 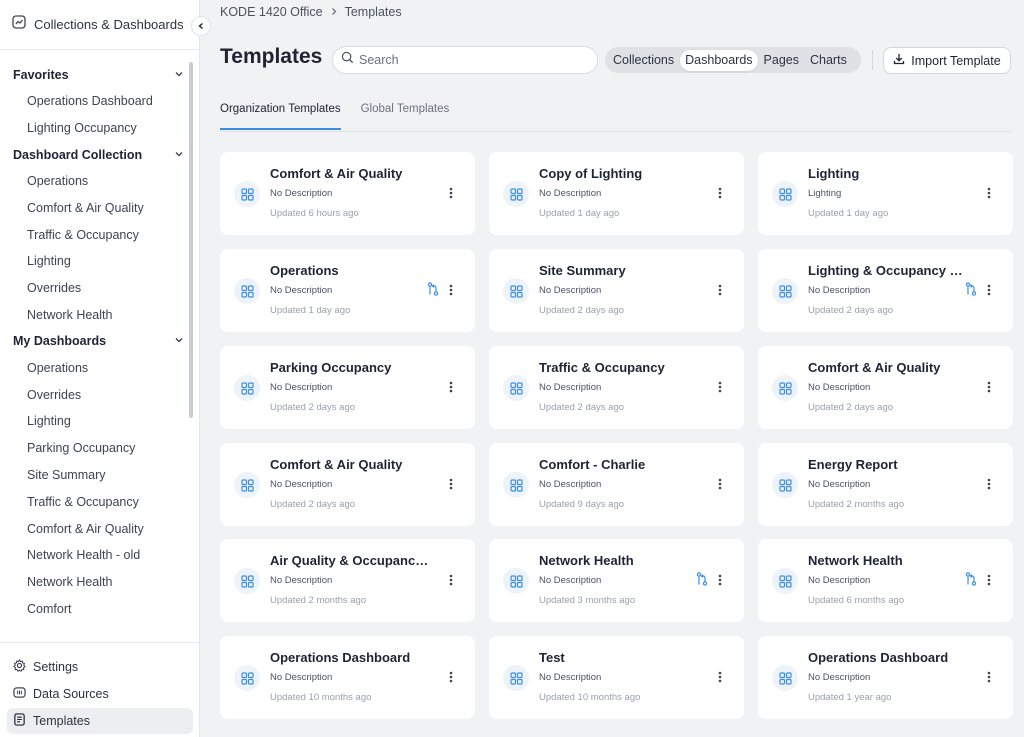 What do you see at coordinates (100, 694) in the screenshot?
I see `sidebar-item-data-sources: Data Sources` at bounding box center [100, 694].